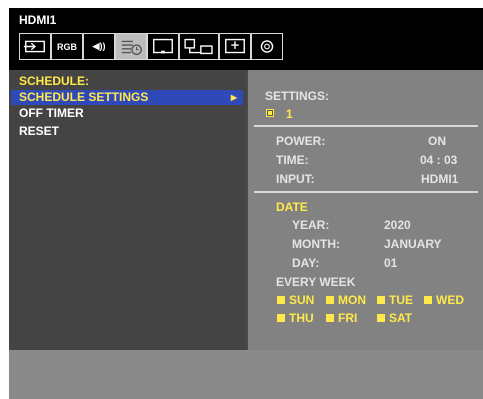  I want to click on power-value: ON, so click(437, 141).